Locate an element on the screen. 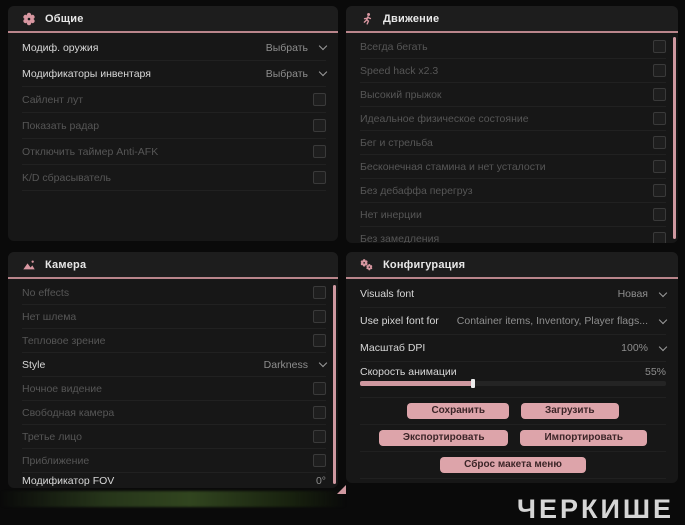 Image resolution: width=685 pixels, height=525 pixels. visuals-font-dropdown-value: Новая is located at coordinates (632, 294).